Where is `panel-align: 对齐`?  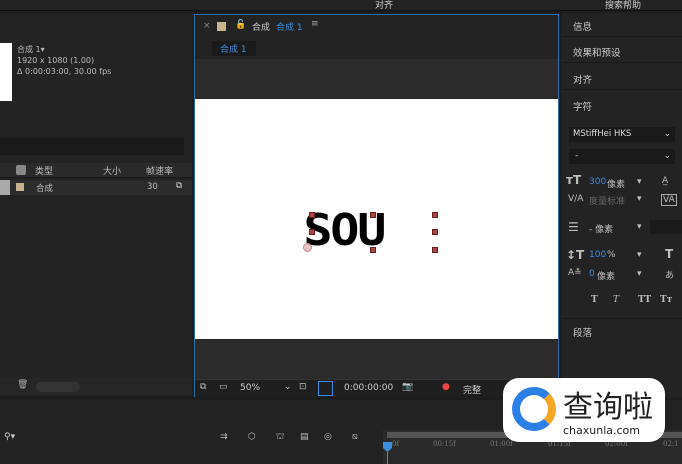
panel-align: 对齐 is located at coordinates (622, 78).